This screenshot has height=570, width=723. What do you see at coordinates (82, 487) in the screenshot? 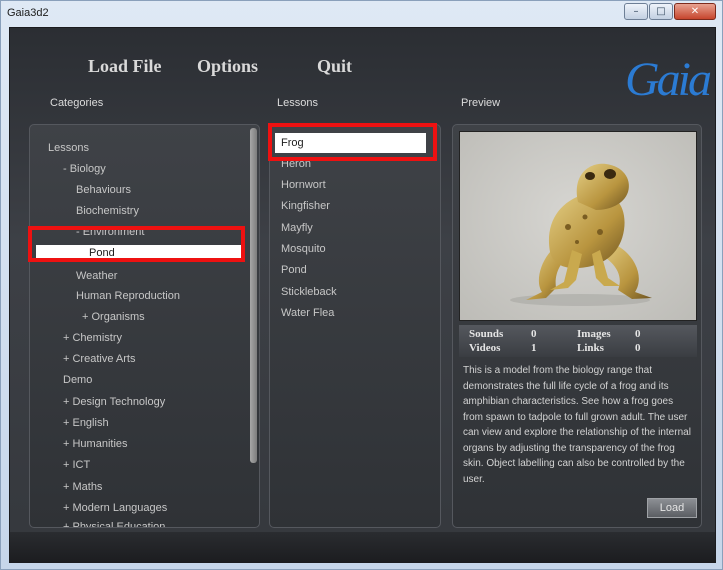
I see `tree-item-maths: + Maths` at bounding box center [82, 487].